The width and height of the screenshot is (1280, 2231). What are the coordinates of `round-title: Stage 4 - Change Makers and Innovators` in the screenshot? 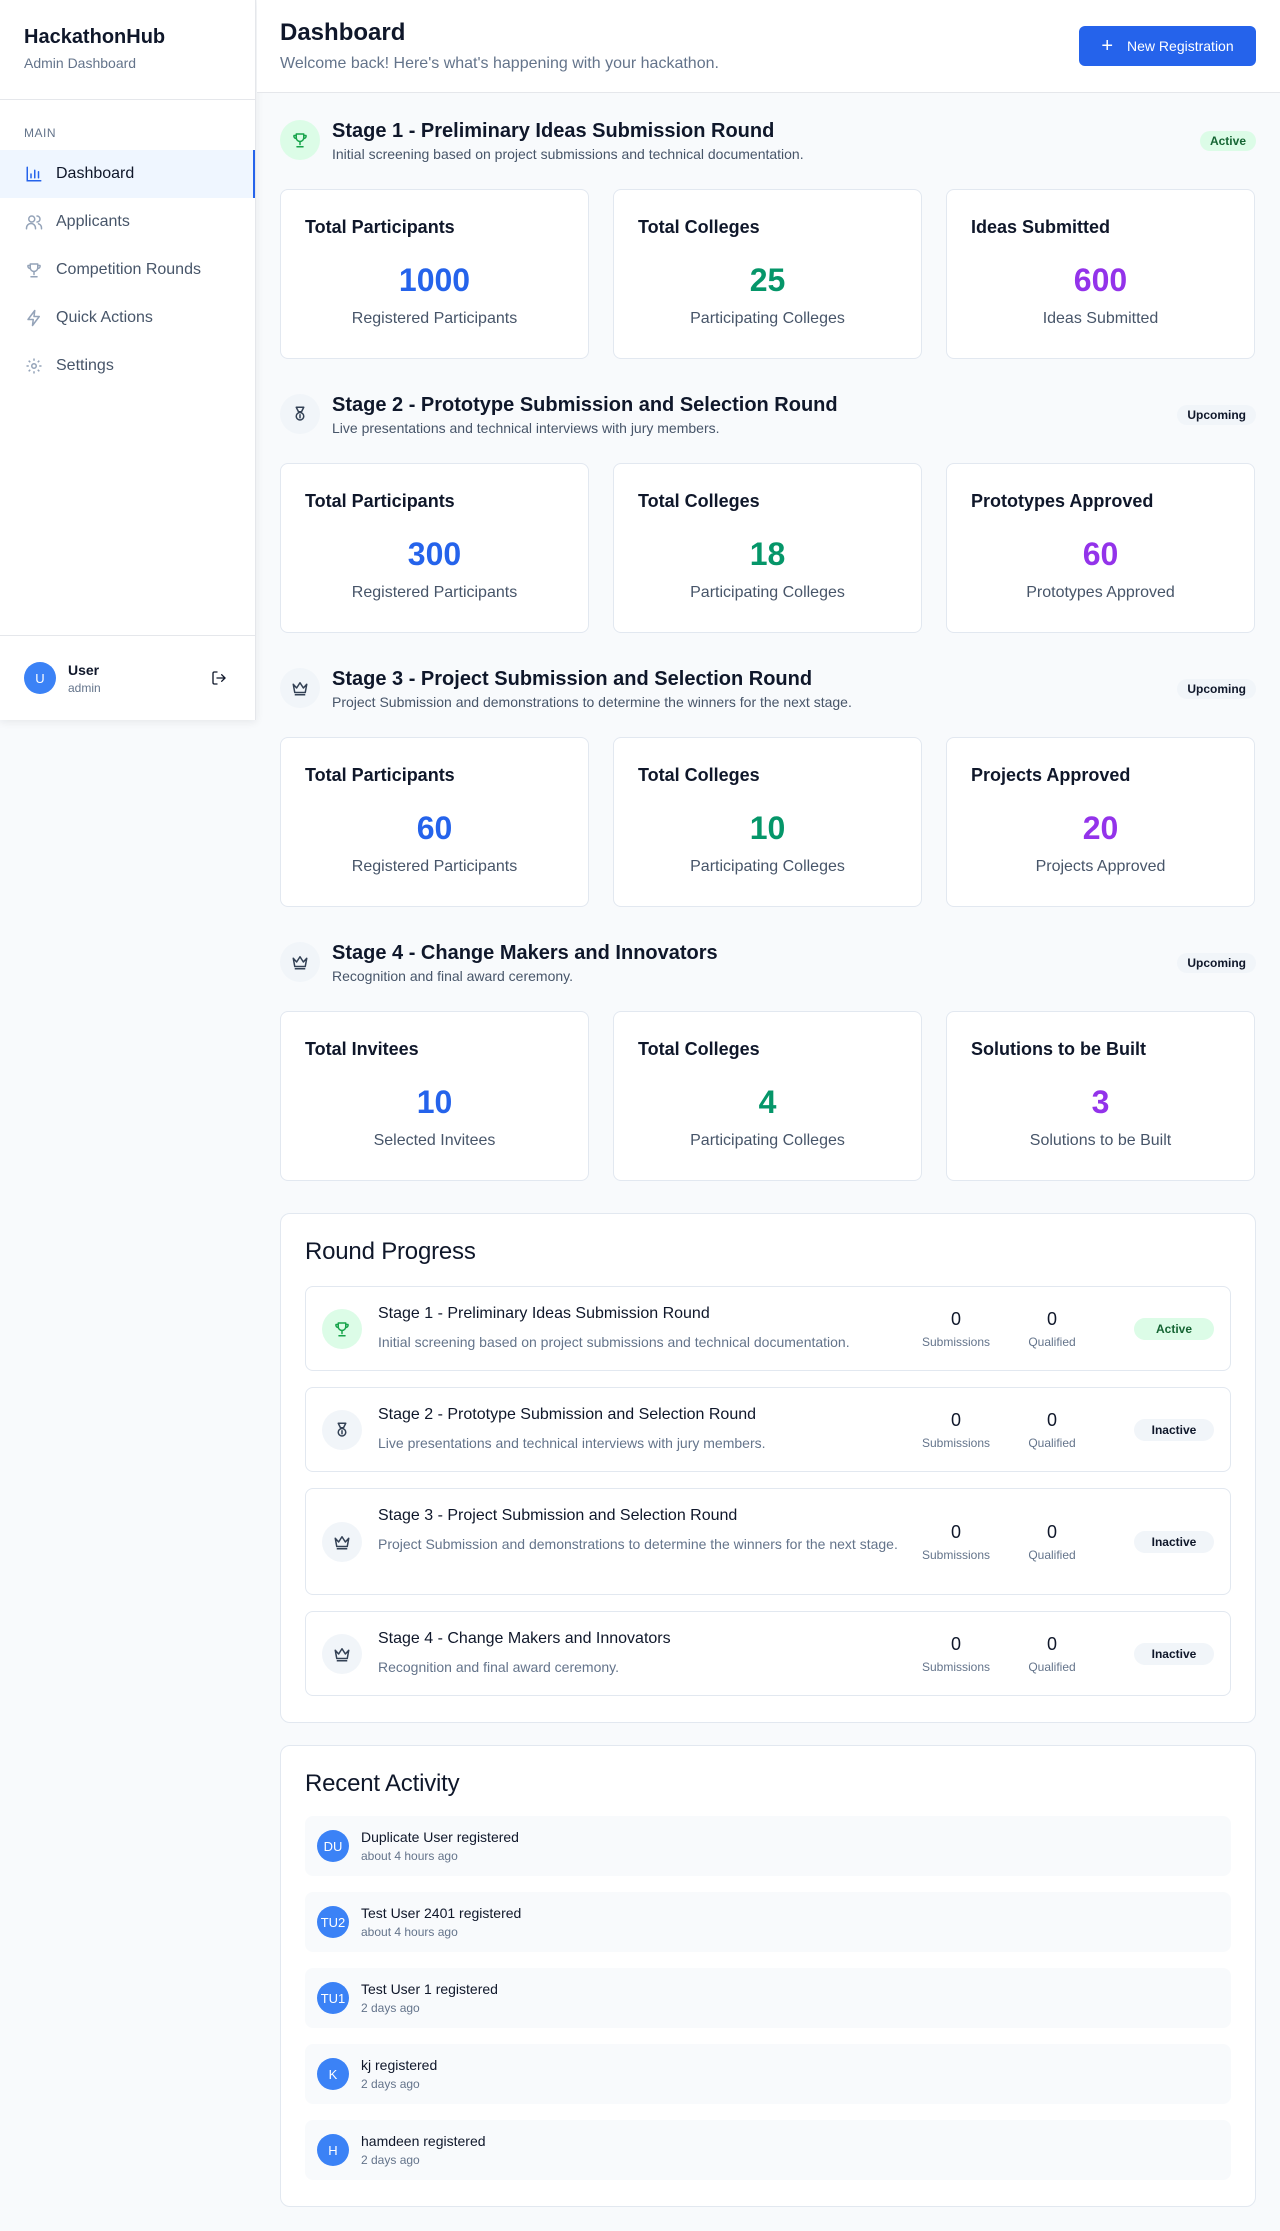 It's located at (524, 1638).